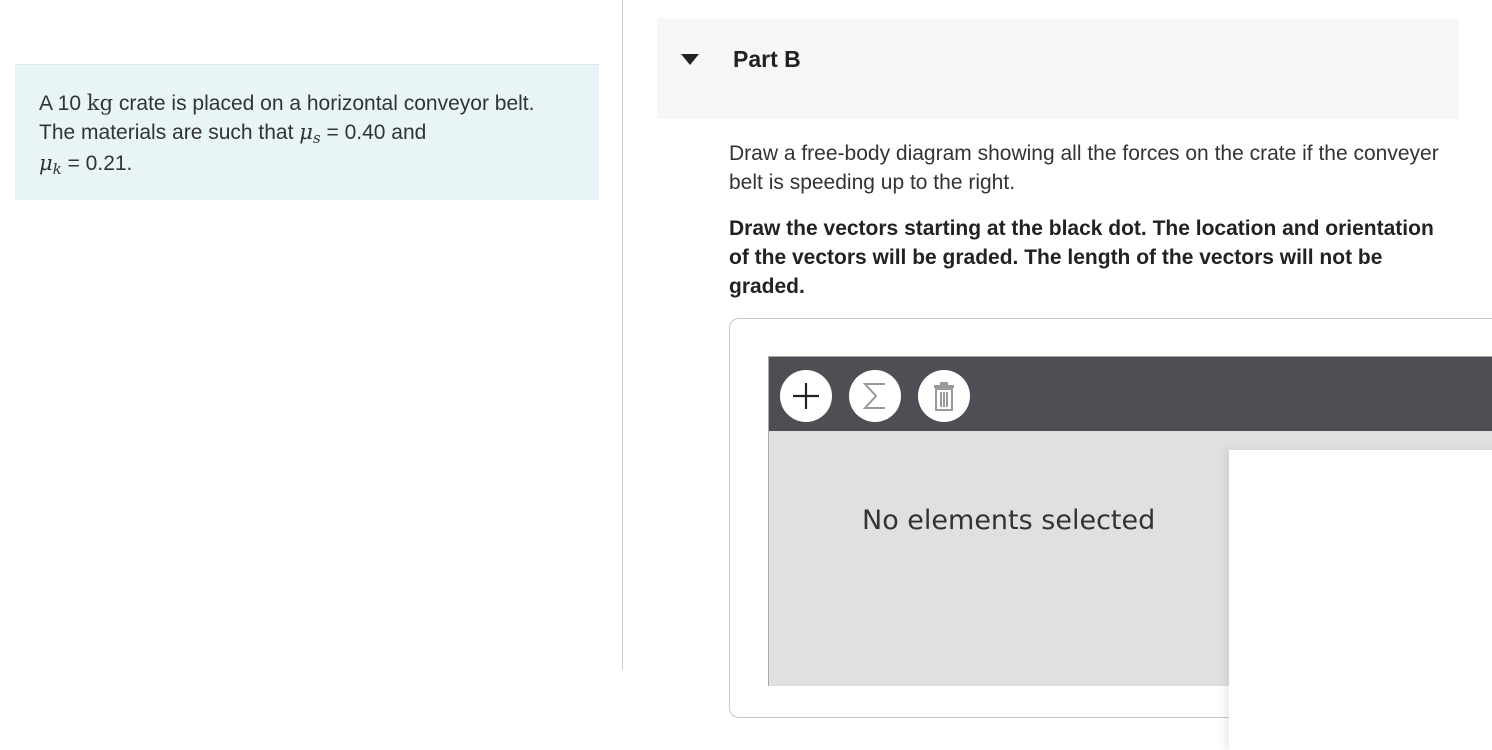 The image size is (1492, 750). I want to click on caret-down-icon, so click(690, 59).